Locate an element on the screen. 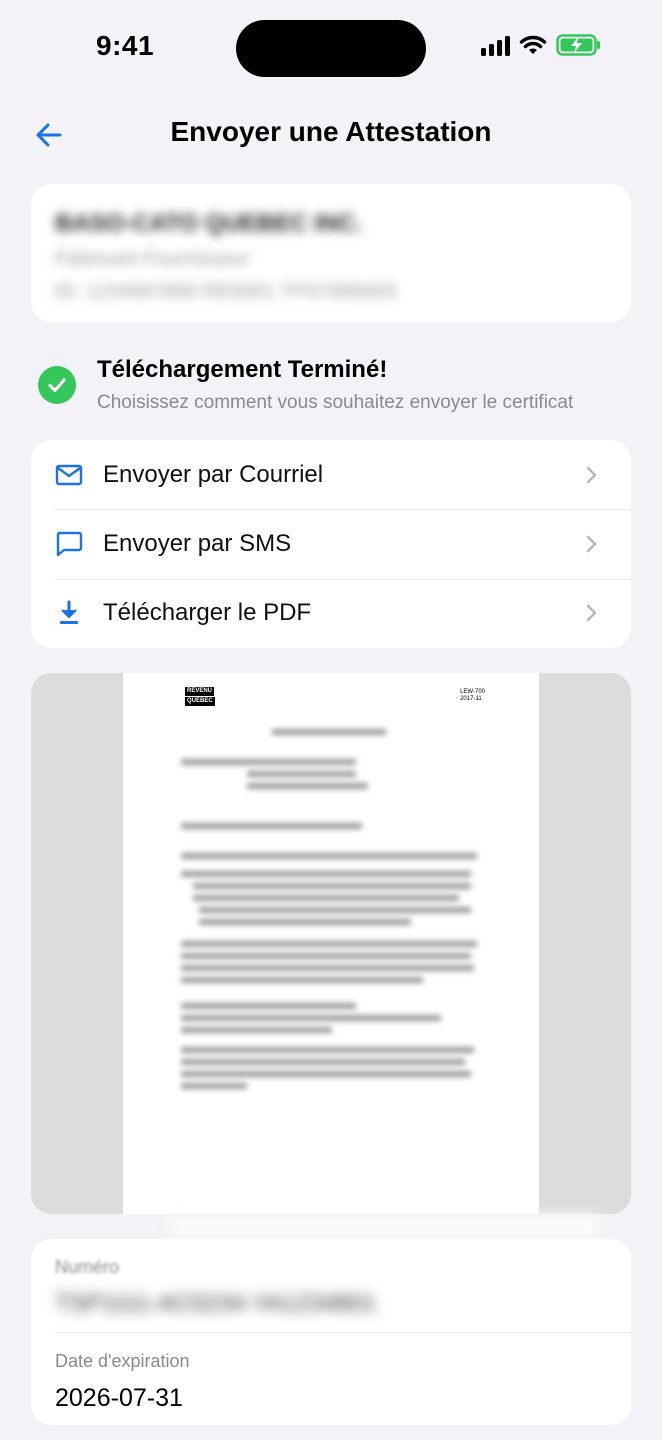 This screenshot has width=662, height=1440. certificate-number-row: Numéro TSP1111-AC0234-YA1234801 is located at coordinates (331, 1295).